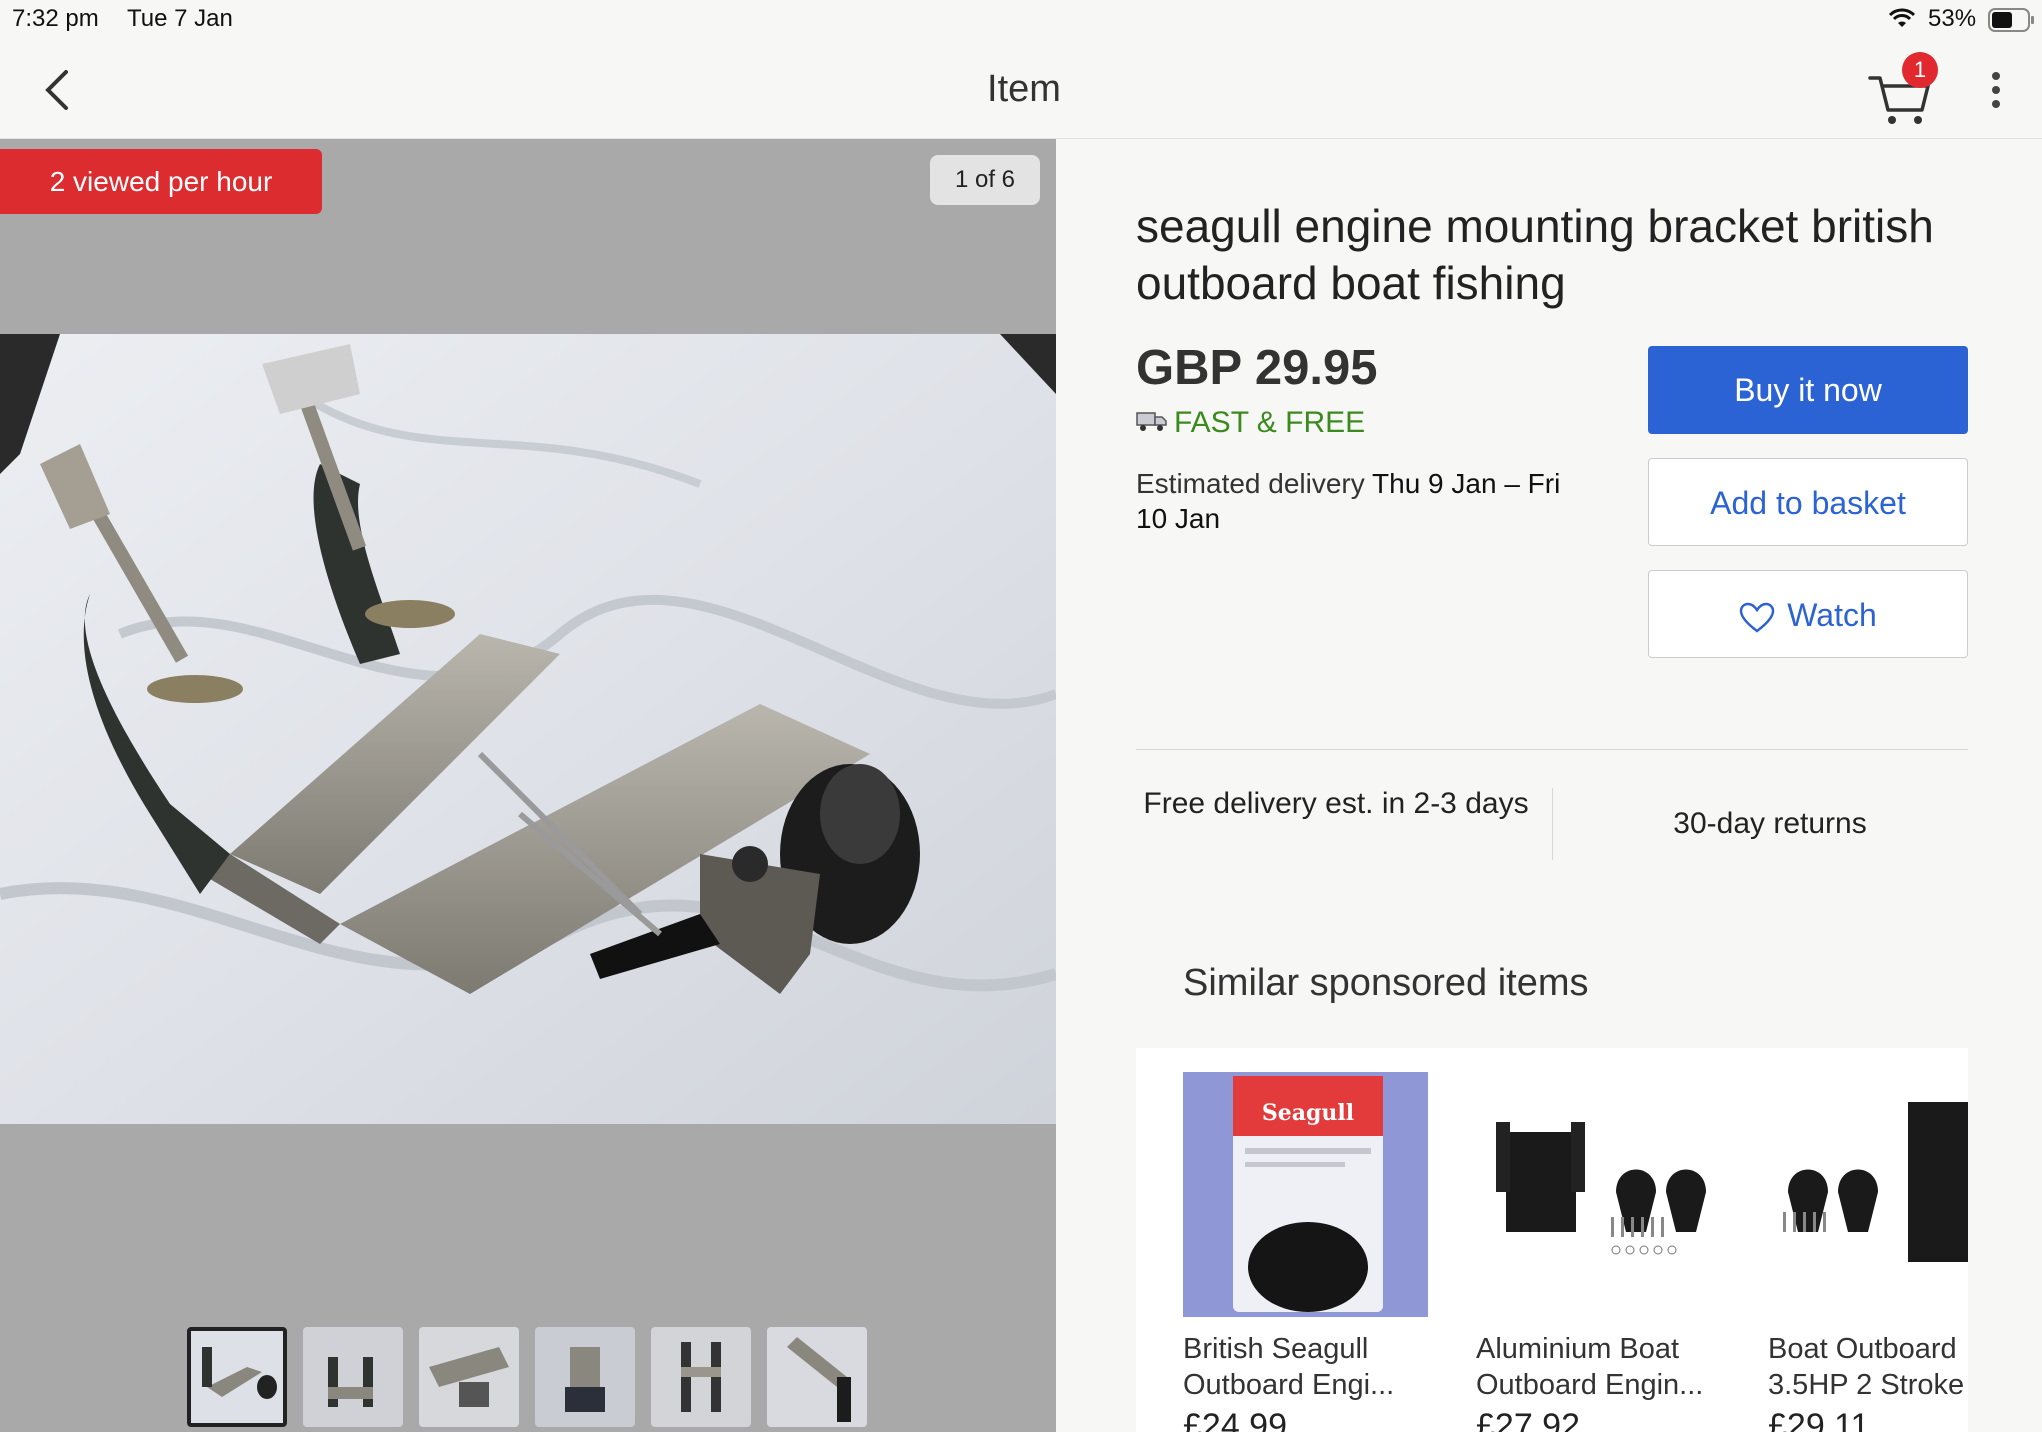  I want to click on similar-item-card: Boat Outboard 3.5HP 2 Stroke £29.11, so click(1868, 1252).